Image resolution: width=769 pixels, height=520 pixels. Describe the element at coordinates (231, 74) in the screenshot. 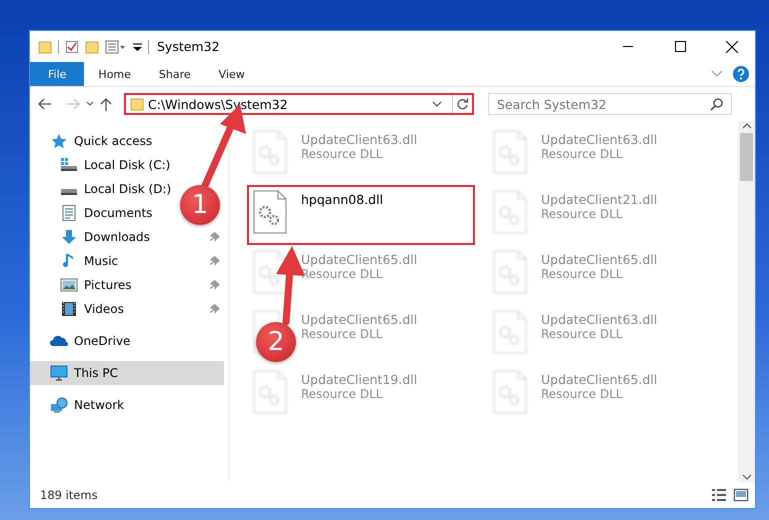

I see `ribbon-tab: View` at that location.